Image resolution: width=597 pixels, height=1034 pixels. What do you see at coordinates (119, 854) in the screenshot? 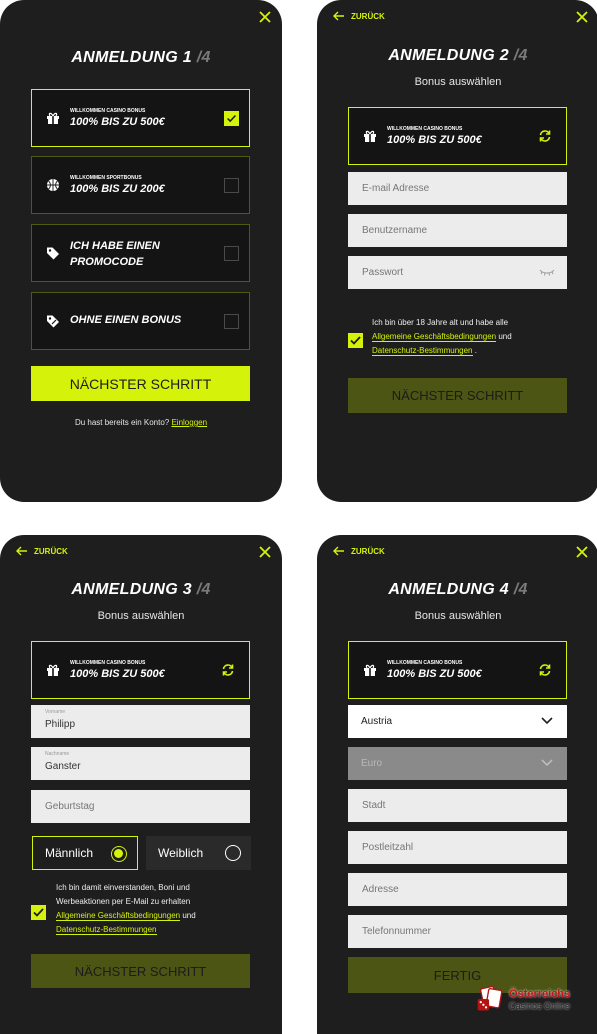
I see `radio-selected` at bounding box center [119, 854].